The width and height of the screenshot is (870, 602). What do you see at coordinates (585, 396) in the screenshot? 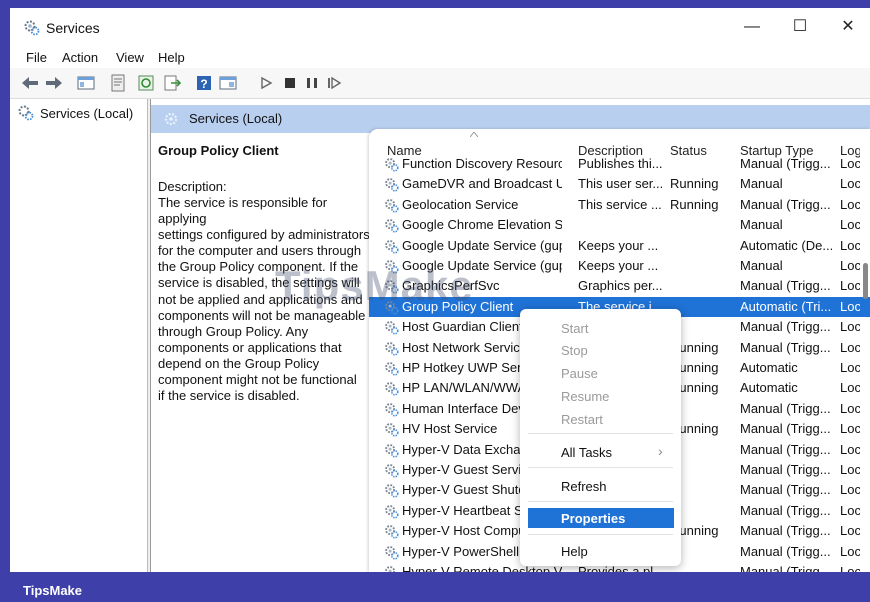
I see `ctx-resume: Resume` at bounding box center [585, 396].